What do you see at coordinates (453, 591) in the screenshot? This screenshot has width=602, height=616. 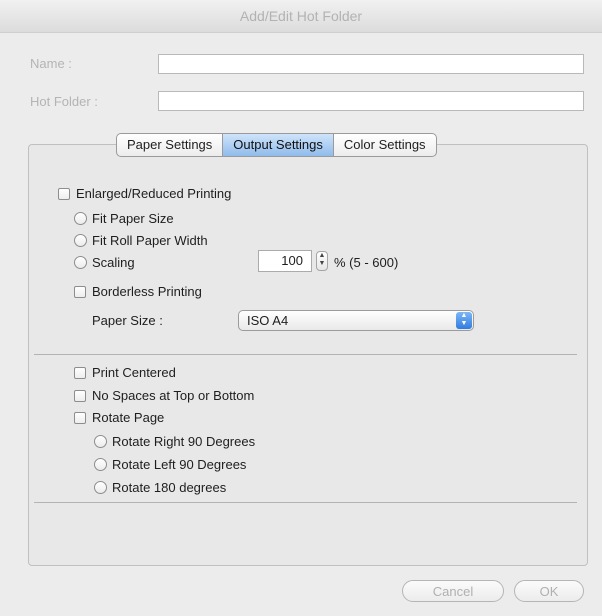 I see `cancel-button: Cancel` at bounding box center [453, 591].